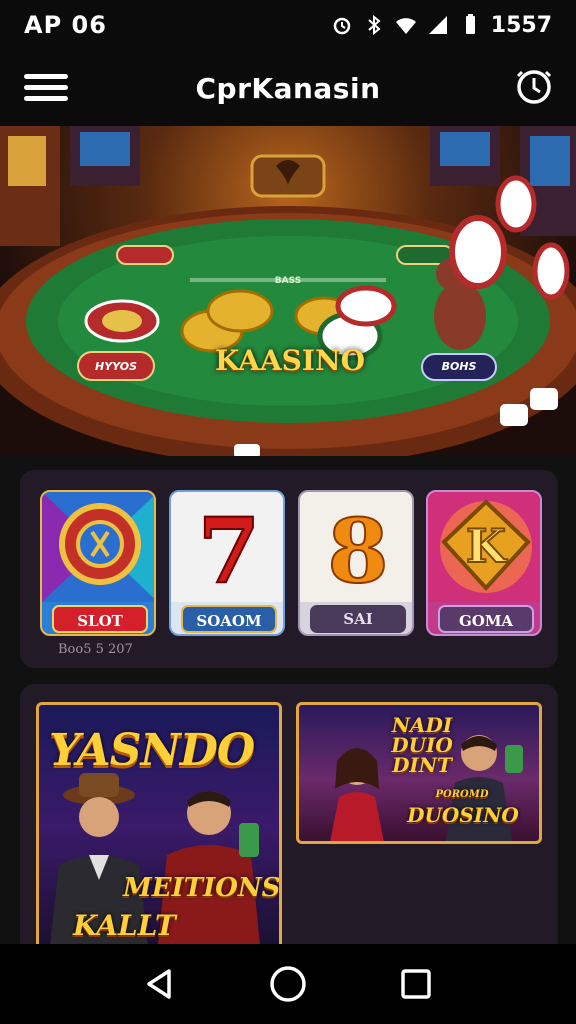 The width and height of the screenshot is (576, 1024). Describe the element at coordinates (487, 546) in the screenshot. I see `k-glyph: K` at that location.